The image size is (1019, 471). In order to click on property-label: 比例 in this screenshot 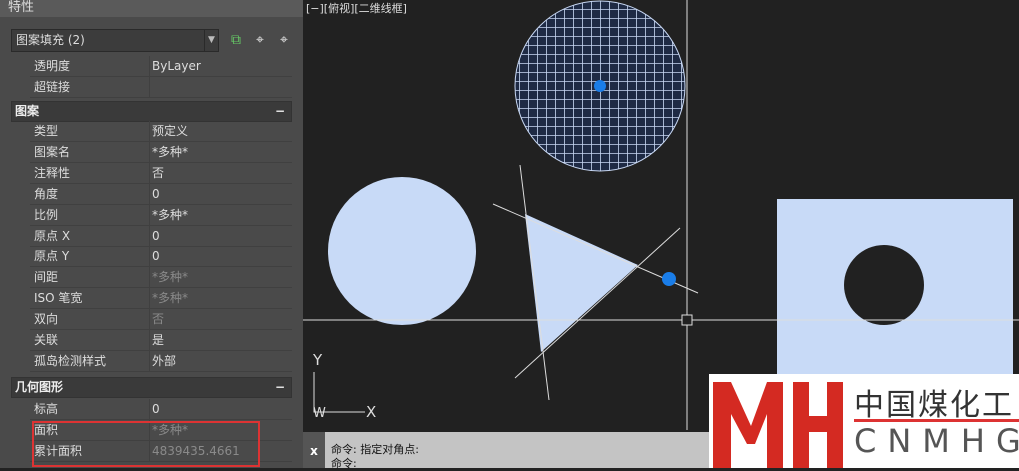, I will do `click(46, 214)`.